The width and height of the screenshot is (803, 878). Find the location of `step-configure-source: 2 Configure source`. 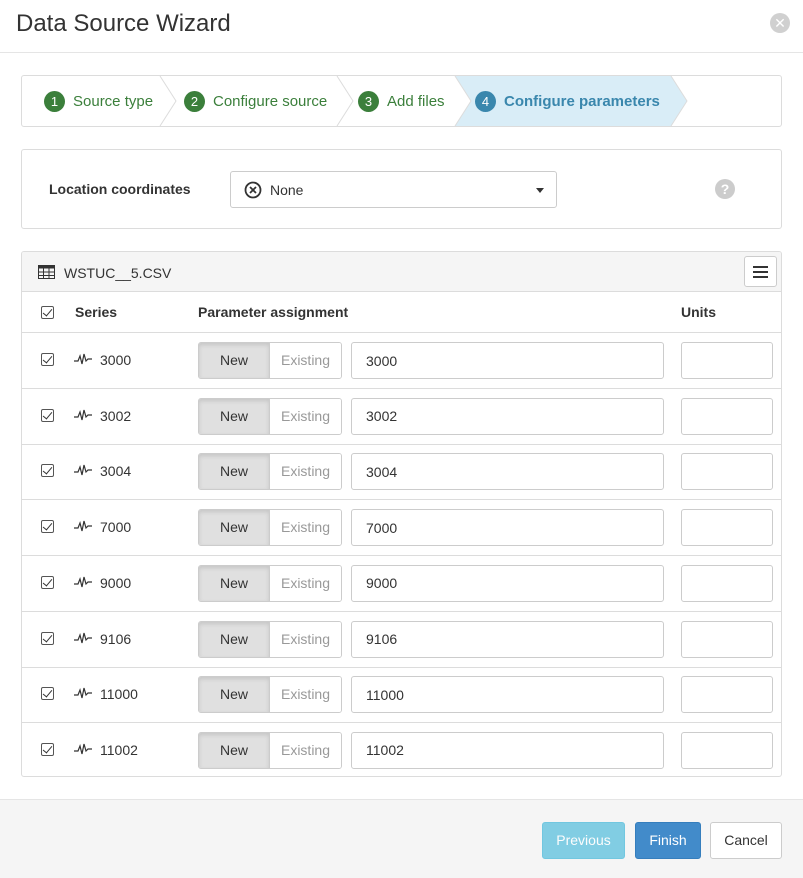

step-configure-source: 2 Configure source is located at coordinates (255, 101).